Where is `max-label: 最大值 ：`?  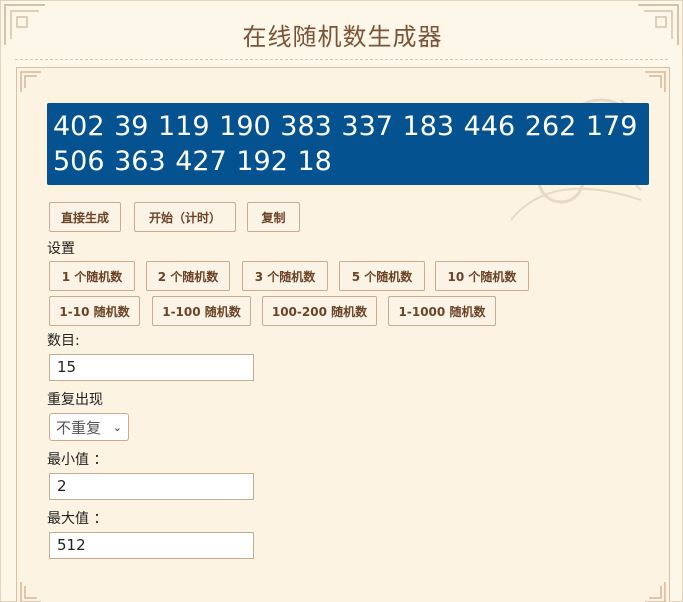
max-label: 最大值 ： is located at coordinates (77, 519).